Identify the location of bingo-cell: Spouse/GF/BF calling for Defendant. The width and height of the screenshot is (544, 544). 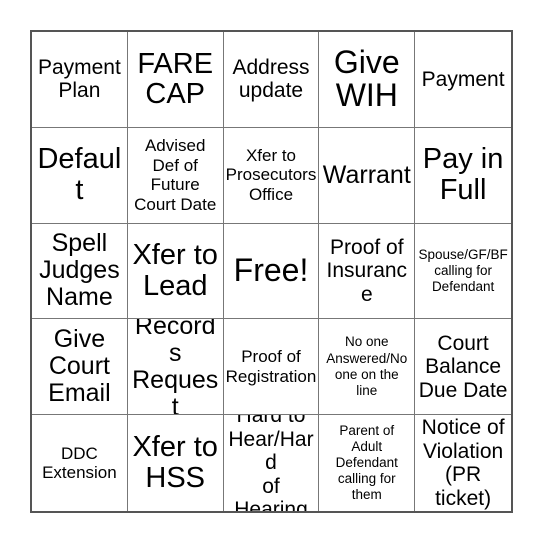
(463, 271).